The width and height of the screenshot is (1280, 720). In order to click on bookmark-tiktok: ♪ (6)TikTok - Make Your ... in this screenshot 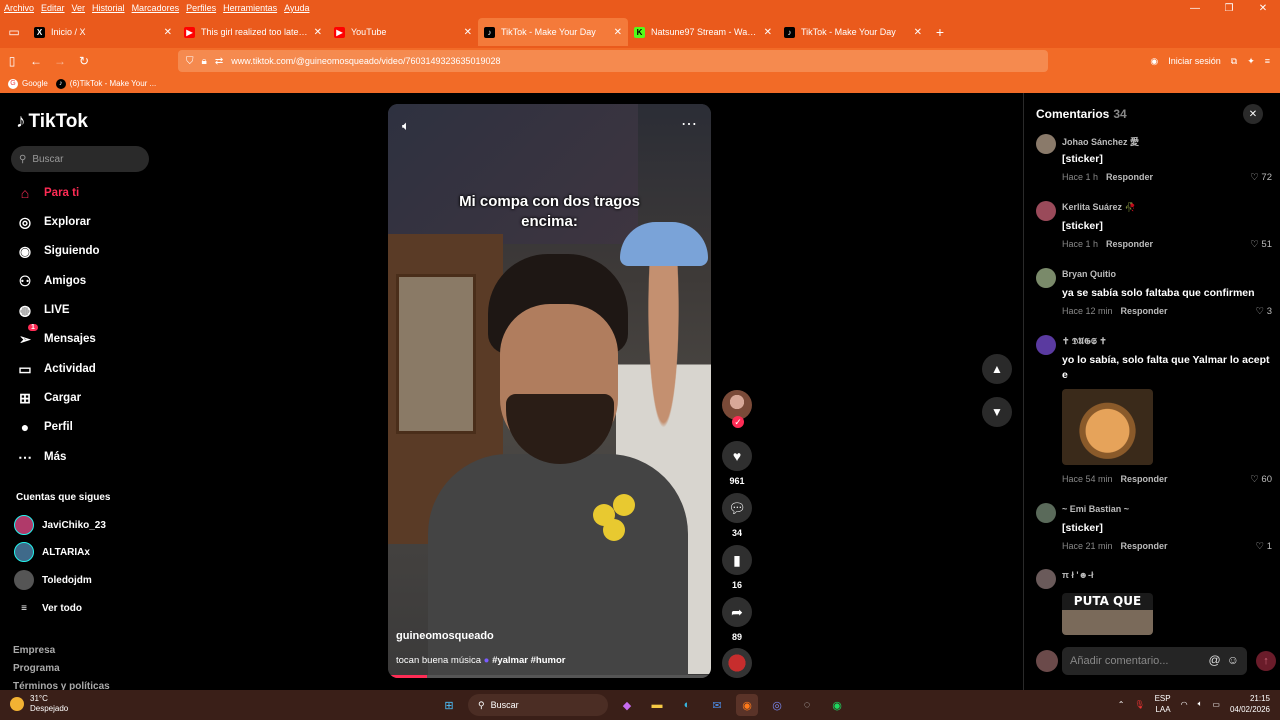, I will do `click(105, 83)`.